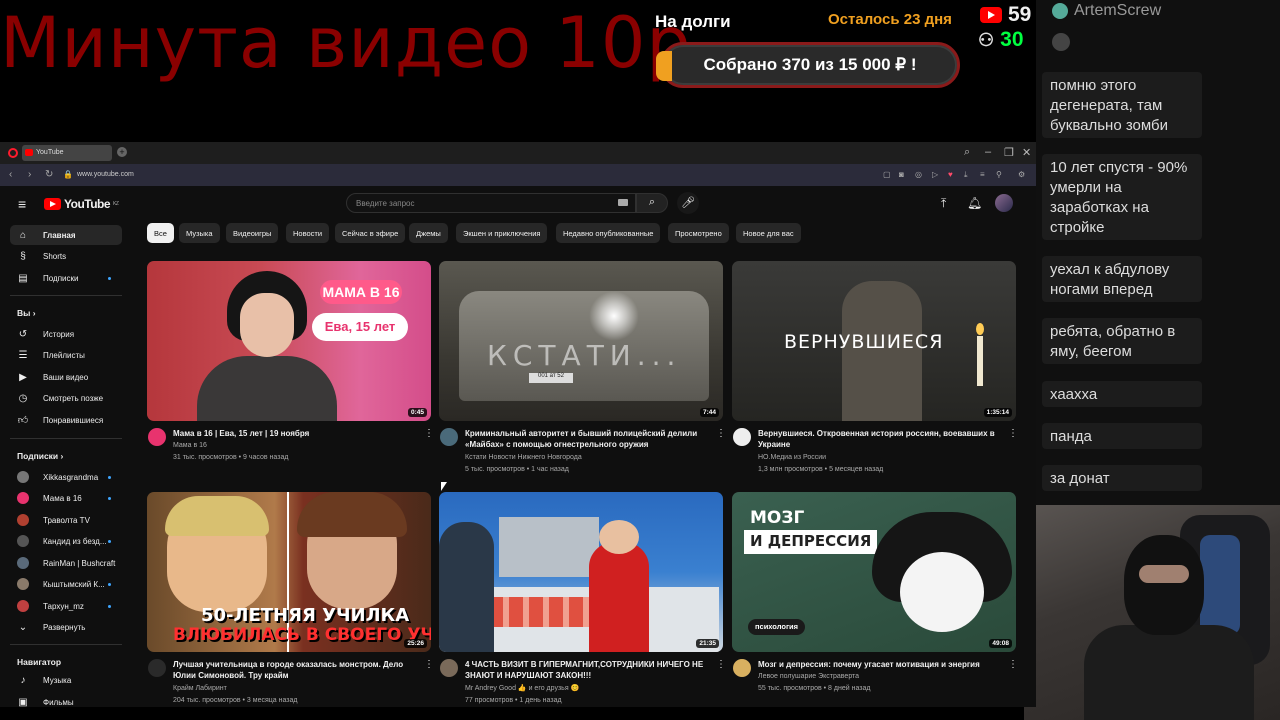  I want to click on download-icon: ⤓, so click(966, 175).